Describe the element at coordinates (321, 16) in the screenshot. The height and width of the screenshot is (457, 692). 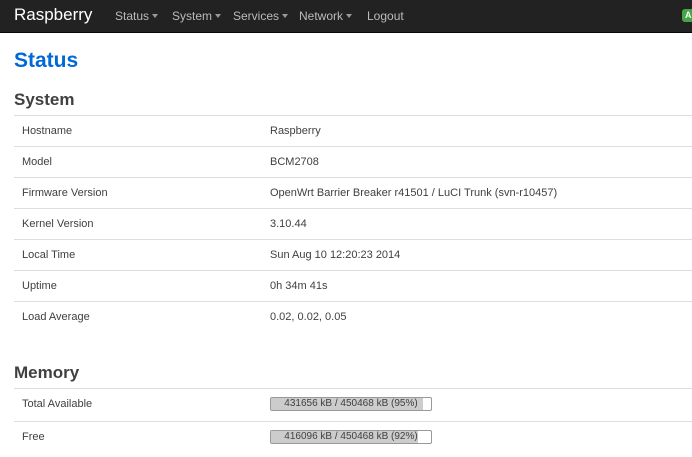
I see `nav-network-label: Network` at that location.